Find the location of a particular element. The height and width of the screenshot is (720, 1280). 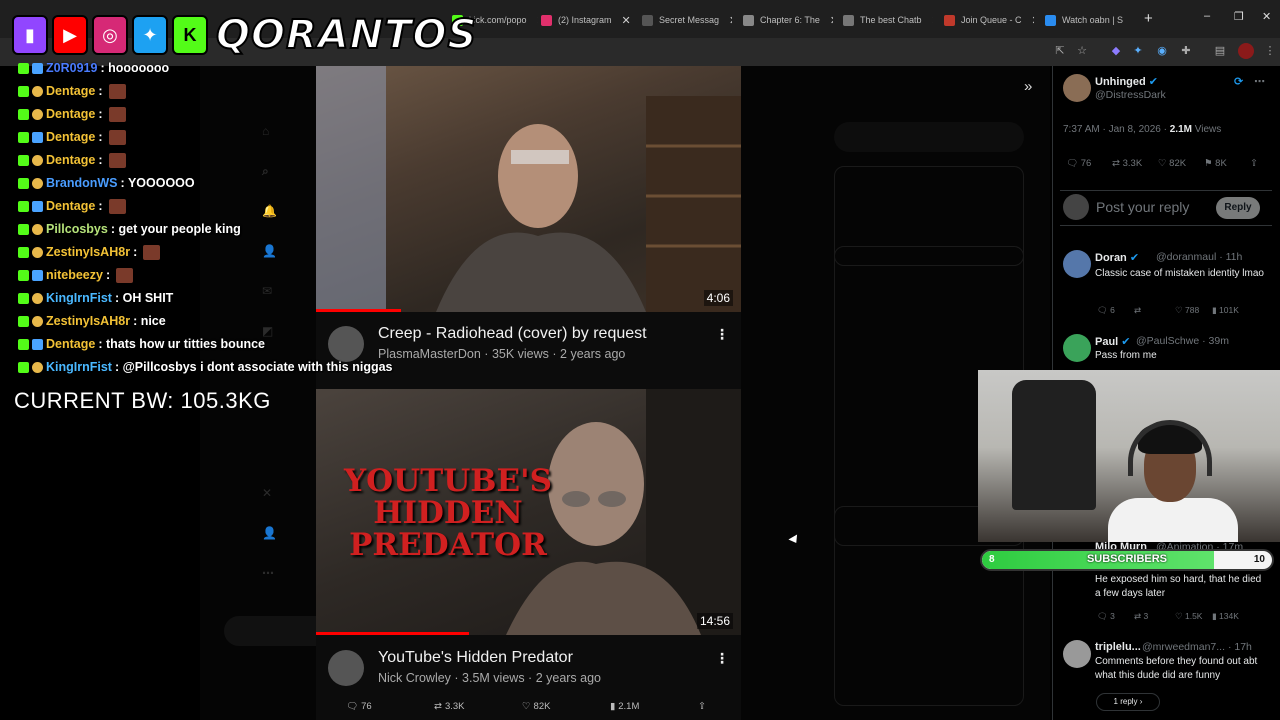

show-replies-button: 1 reply › is located at coordinates (1128, 702).